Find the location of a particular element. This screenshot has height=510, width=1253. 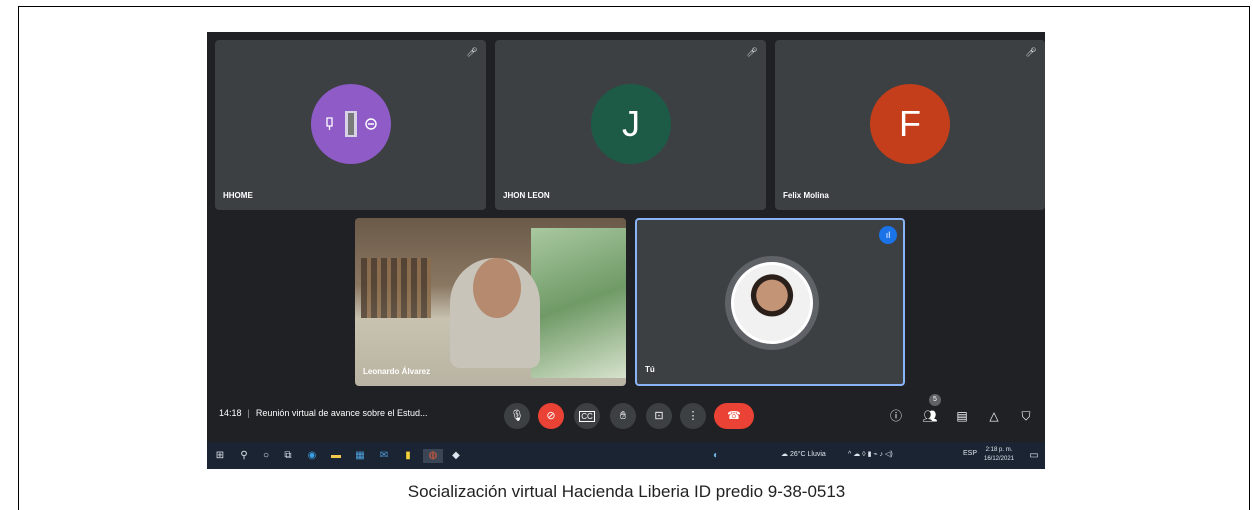

chat-icon: ▤ is located at coordinates (962, 416).